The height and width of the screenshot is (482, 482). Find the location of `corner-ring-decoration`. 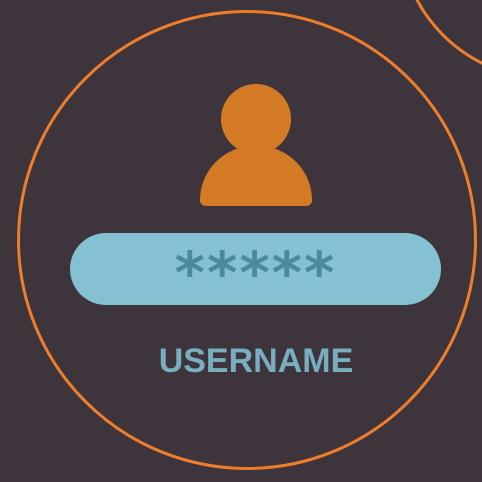

corner-ring-decoration is located at coordinates (440, 40).